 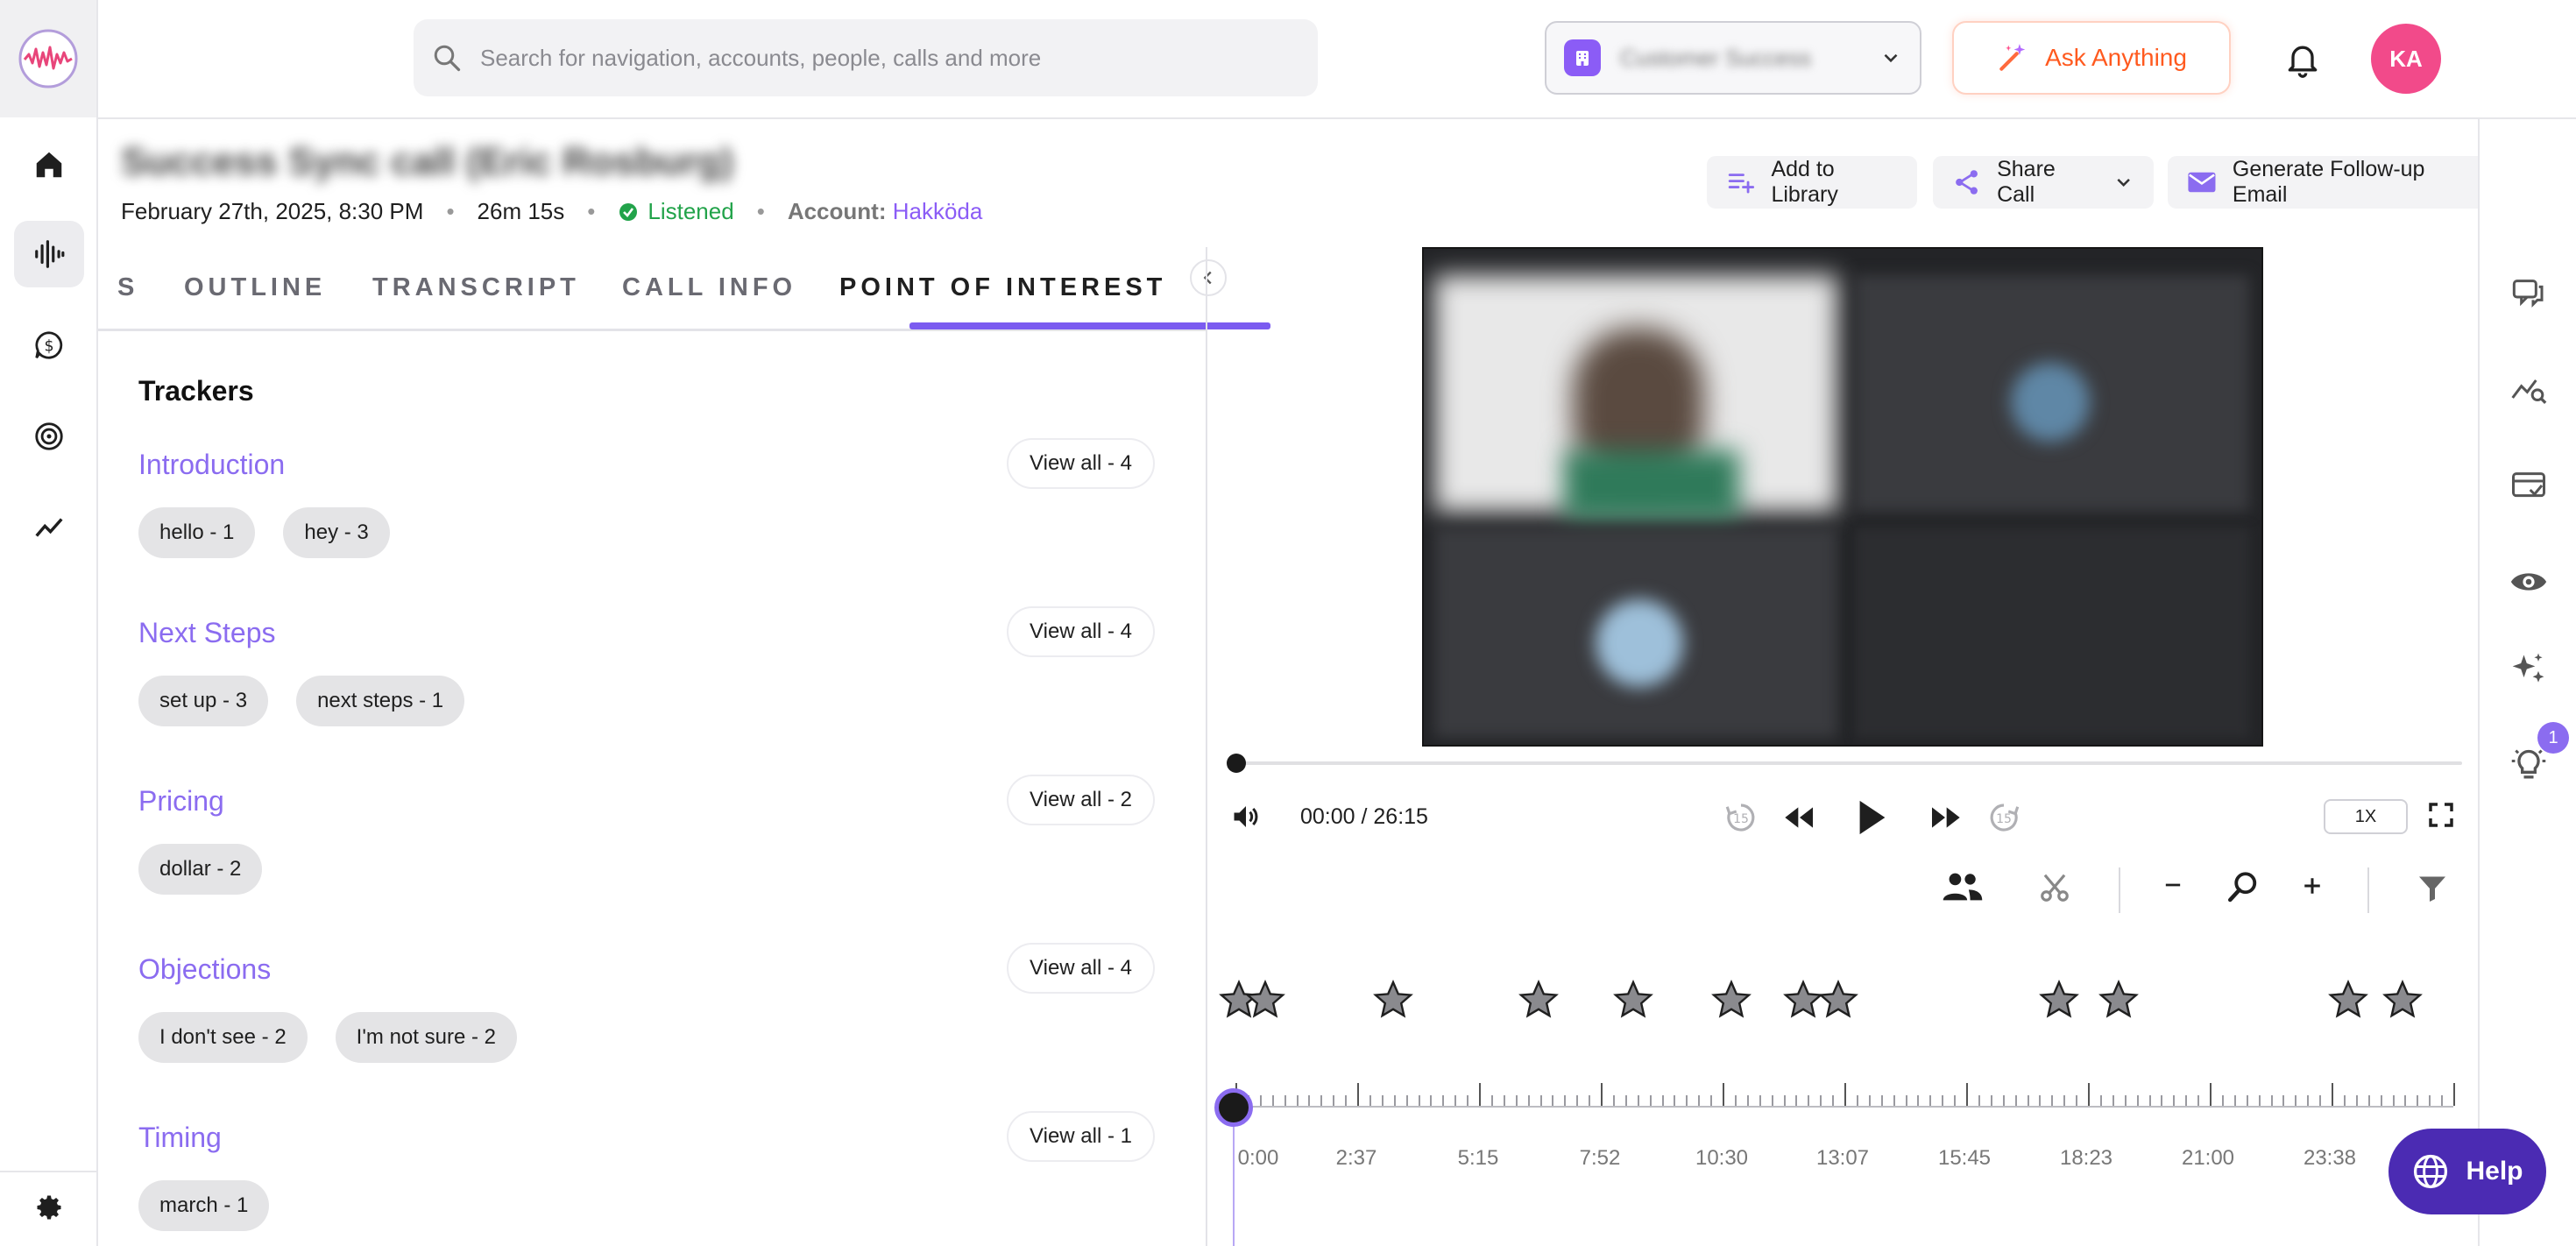 What do you see at coordinates (48, 59) in the screenshot?
I see `app-logo` at bounding box center [48, 59].